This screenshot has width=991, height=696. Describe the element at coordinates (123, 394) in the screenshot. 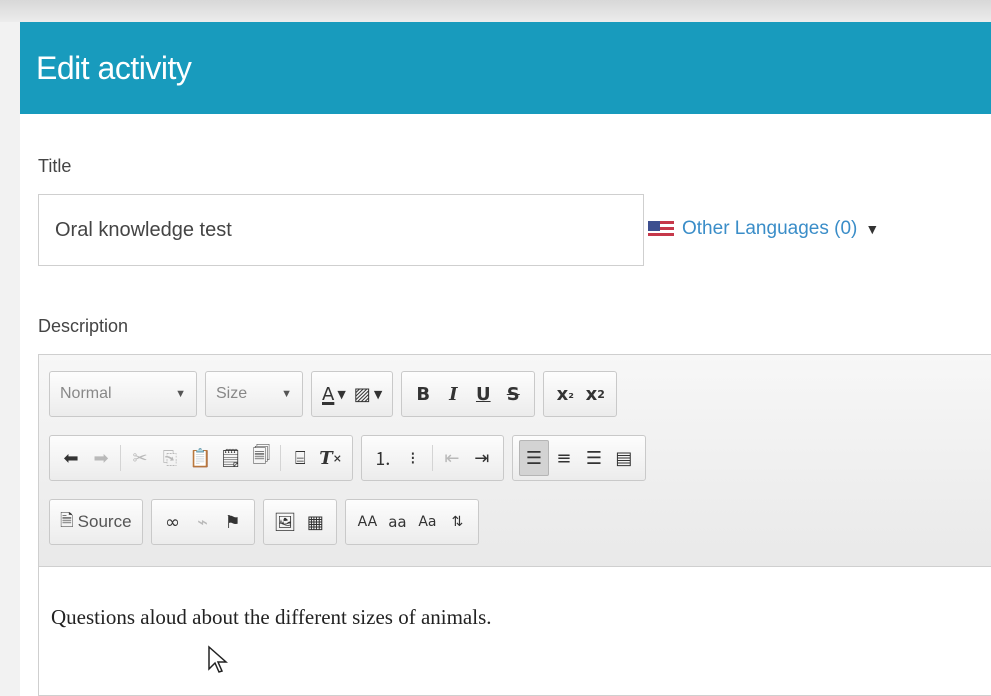

I see `format-dropdown: Normal ▼` at that location.